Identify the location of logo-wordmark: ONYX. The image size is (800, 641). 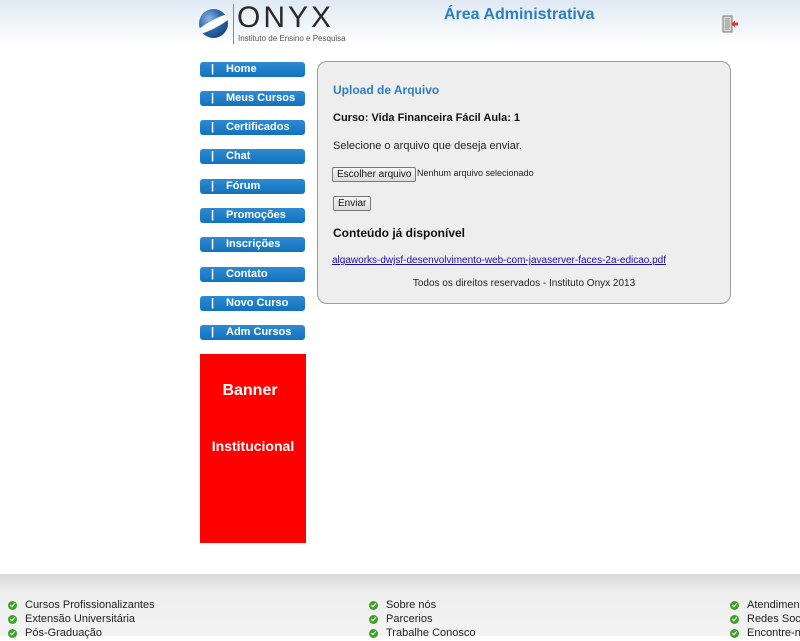
(286, 17).